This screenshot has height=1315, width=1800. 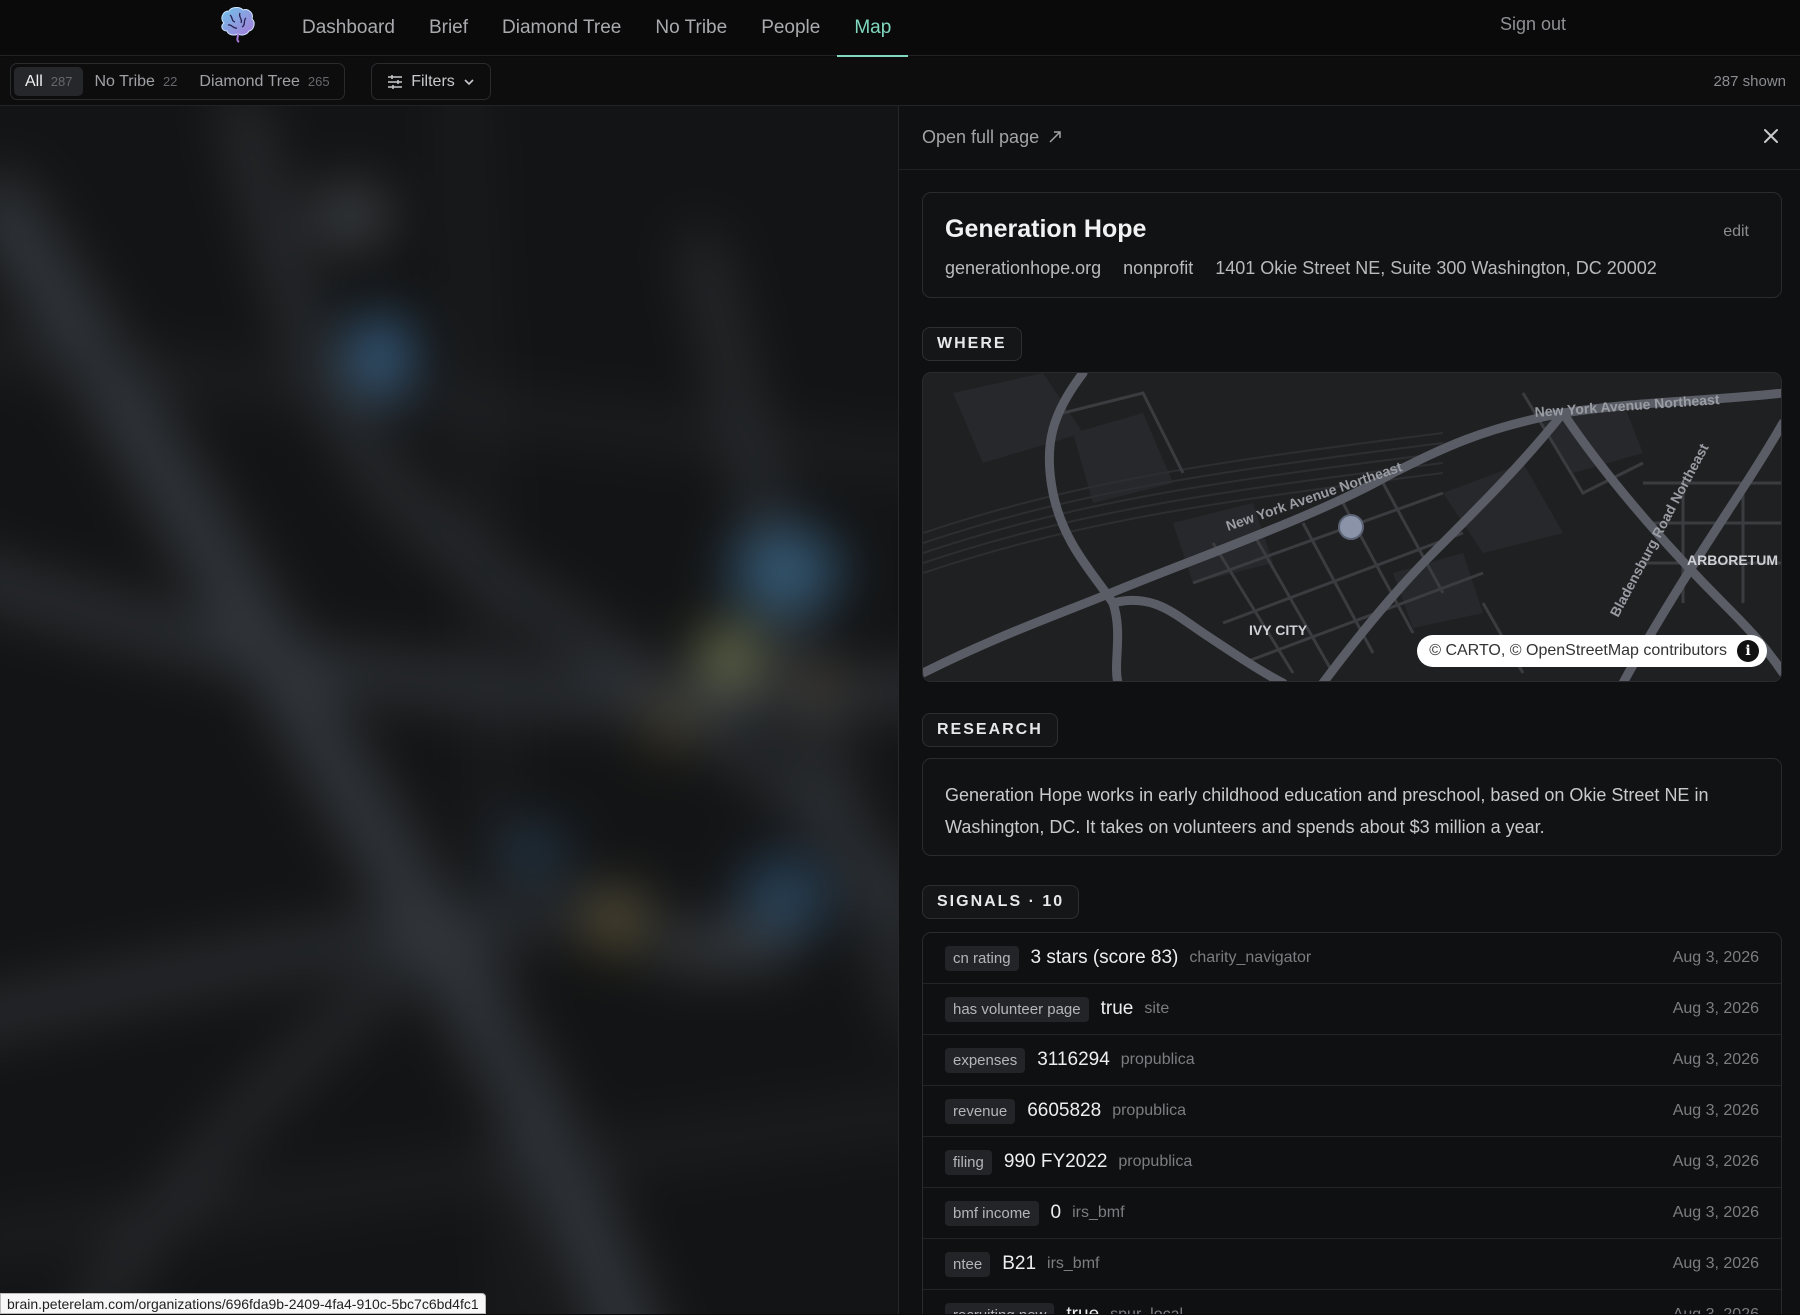 I want to click on signal-row: filing 990 FY2022 propublica Aug 3, 2026, so click(x=1352, y=1162).